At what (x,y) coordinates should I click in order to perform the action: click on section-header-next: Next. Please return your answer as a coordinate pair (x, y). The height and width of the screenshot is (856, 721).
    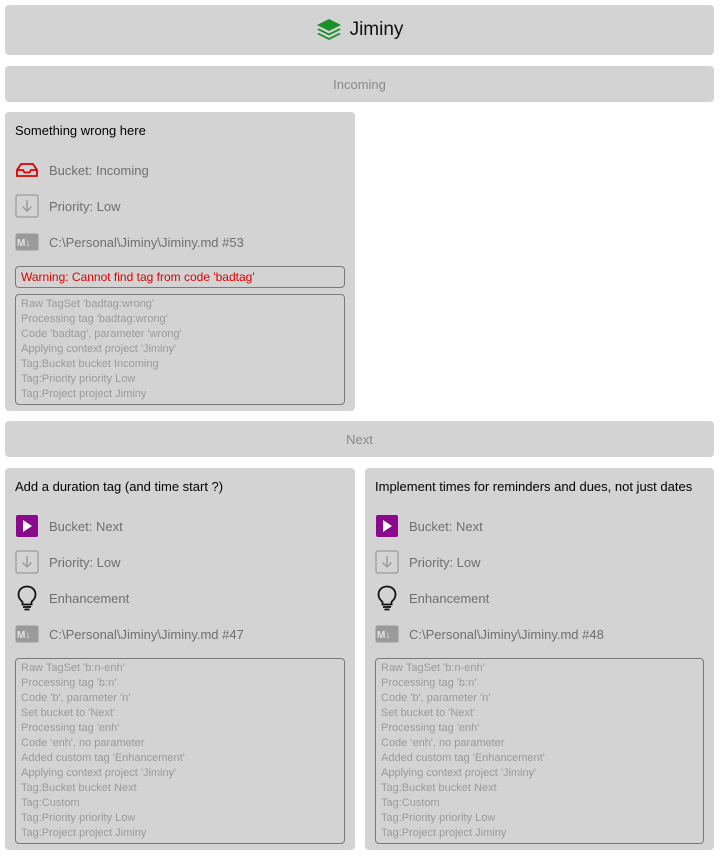
    Looking at the image, I should click on (359, 439).